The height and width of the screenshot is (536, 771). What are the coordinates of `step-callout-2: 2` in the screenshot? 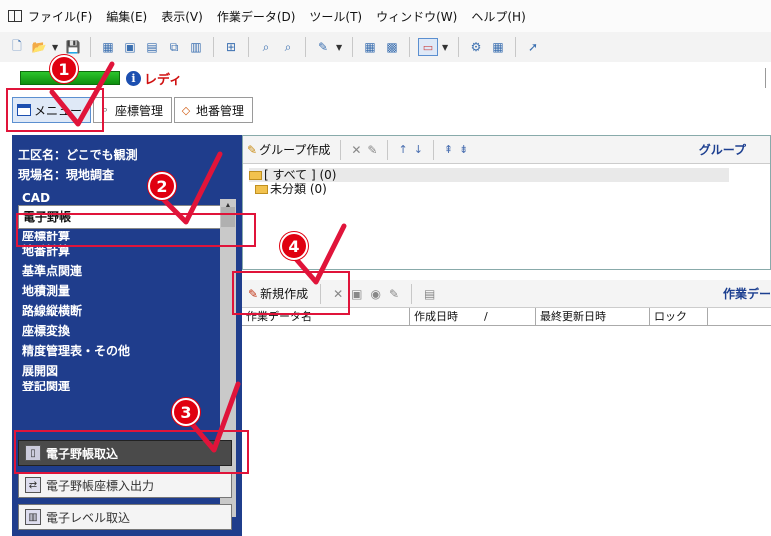 It's located at (162, 186).